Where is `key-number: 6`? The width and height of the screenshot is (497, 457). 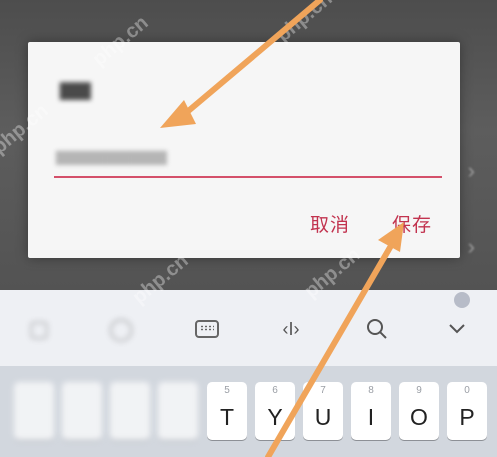 key-number: 6 is located at coordinates (275, 390).